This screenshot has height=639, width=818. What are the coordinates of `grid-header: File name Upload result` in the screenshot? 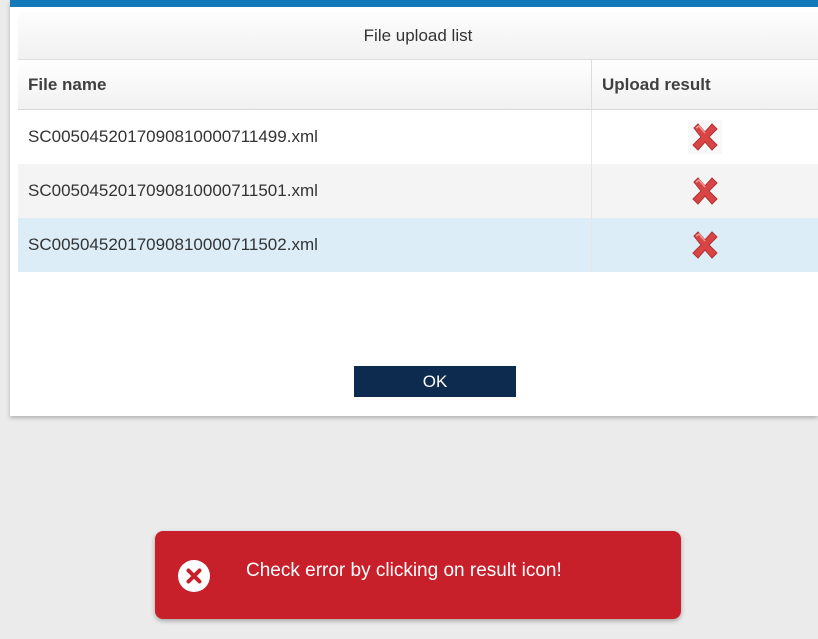 It's located at (418, 85).